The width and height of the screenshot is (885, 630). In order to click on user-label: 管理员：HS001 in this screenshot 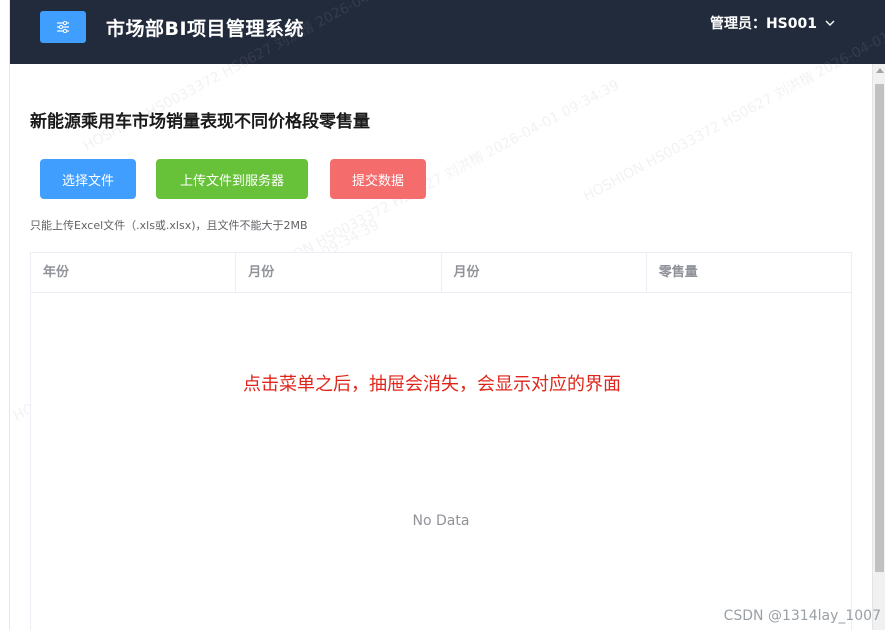, I will do `click(763, 24)`.